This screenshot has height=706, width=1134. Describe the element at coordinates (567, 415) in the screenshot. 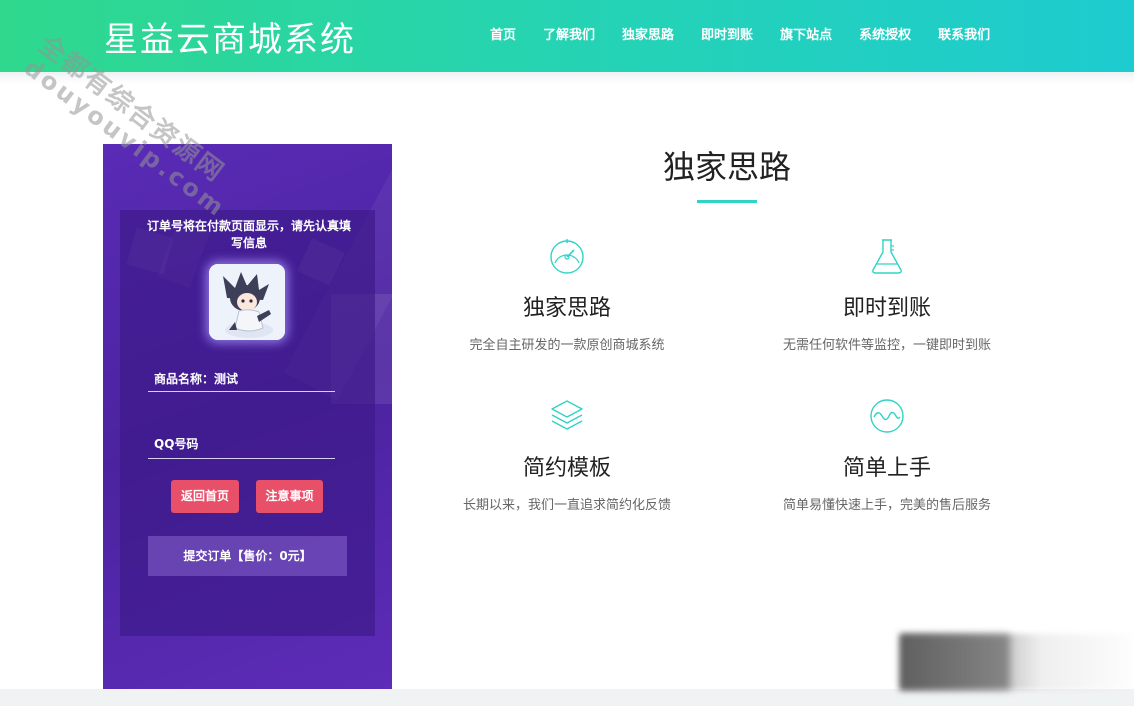

I see `layers-icon` at that location.